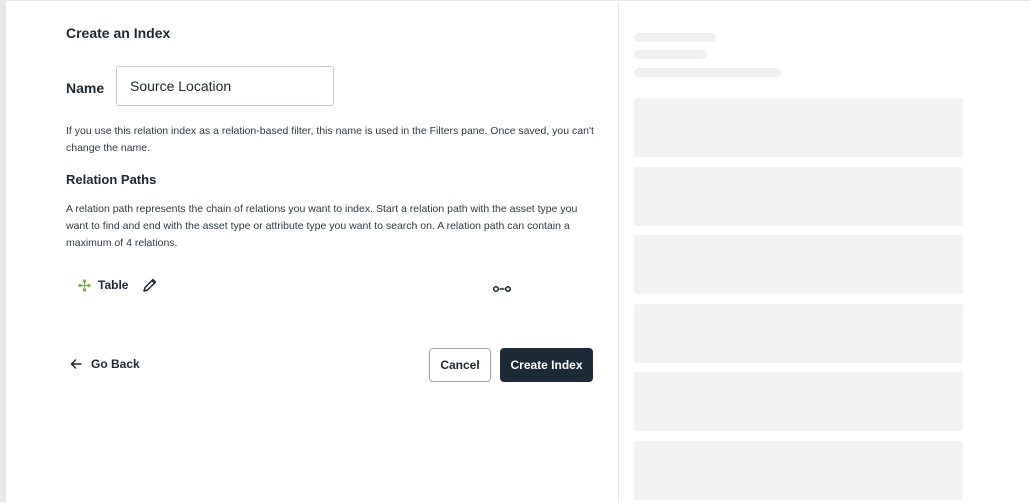 Image resolution: width=1030 pixels, height=503 pixels. What do you see at coordinates (111, 179) in the screenshot?
I see `relation-paths-heading: Relation Paths` at bounding box center [111, 179].